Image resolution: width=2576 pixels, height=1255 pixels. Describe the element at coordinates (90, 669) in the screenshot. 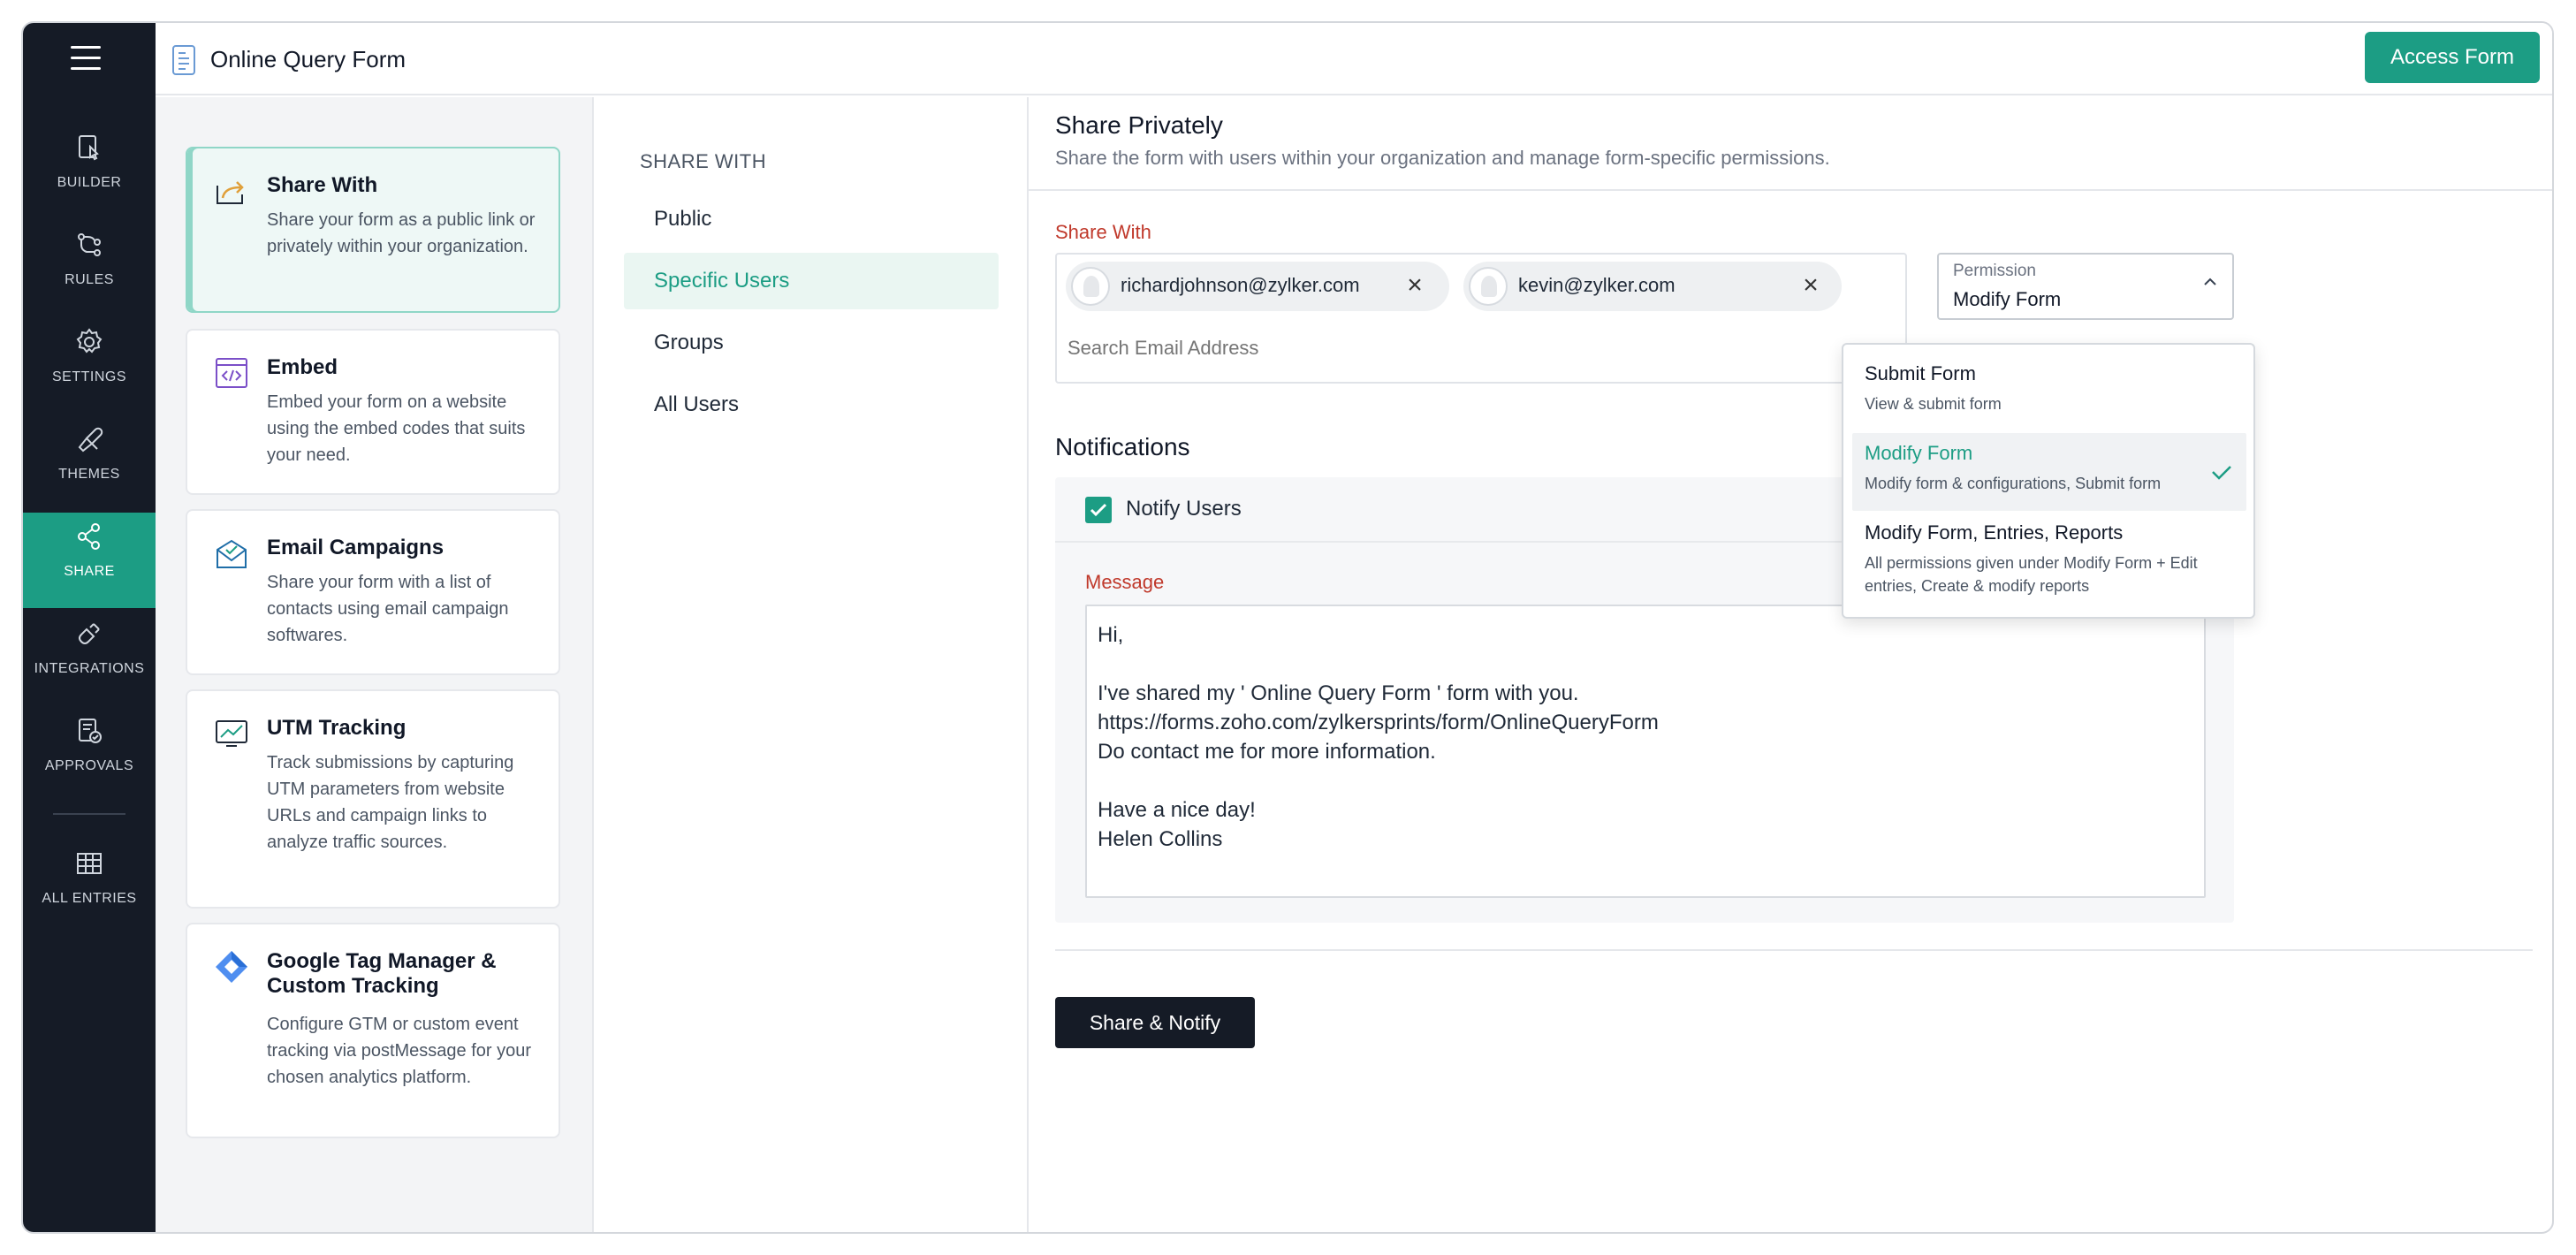

I see `nav-integrations-label: INTEGRATIONS` at that location.